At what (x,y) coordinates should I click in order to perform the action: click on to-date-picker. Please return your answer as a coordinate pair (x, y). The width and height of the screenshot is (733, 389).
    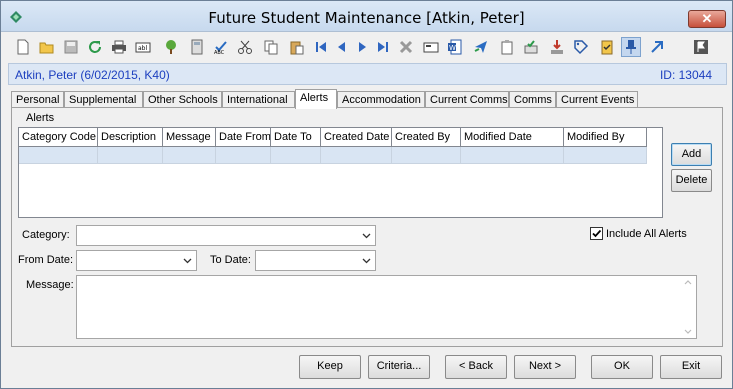
    Looking at the image, I should click on (315, 260).